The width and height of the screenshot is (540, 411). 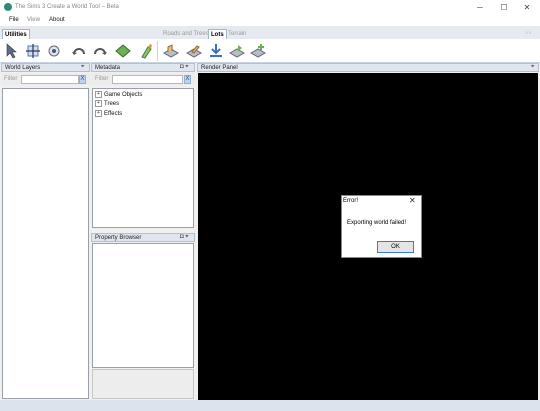 I want to click on expand-game-objects-icon: +, so click(x=98, y=94).